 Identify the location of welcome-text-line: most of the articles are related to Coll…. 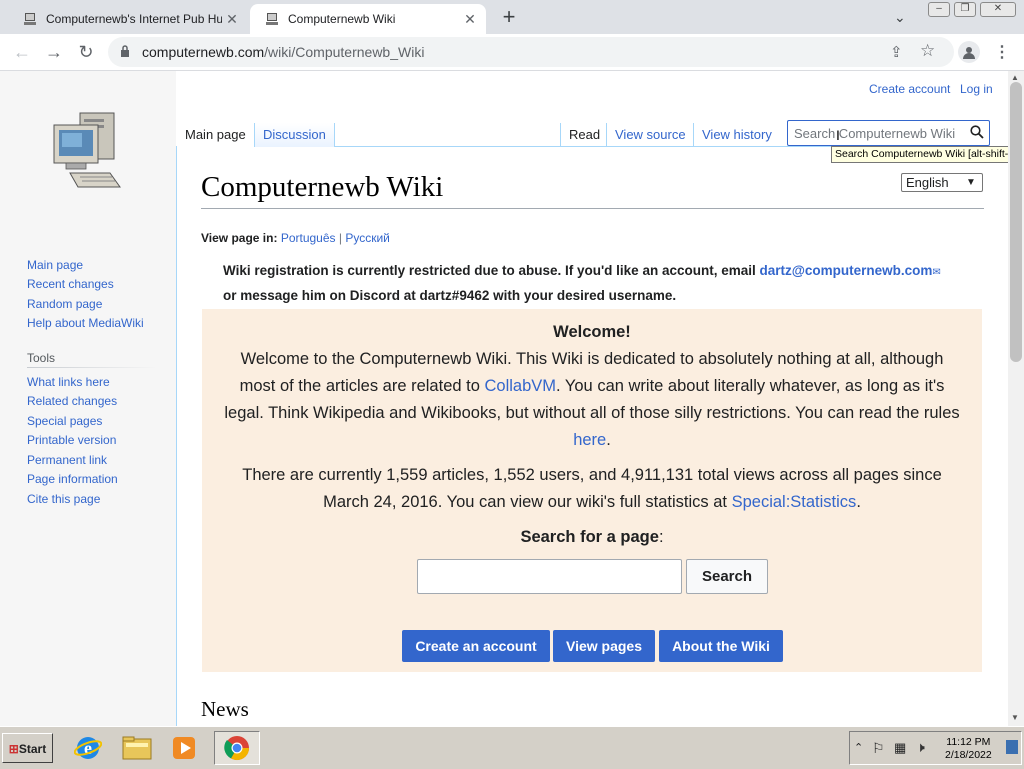
(592, 386).